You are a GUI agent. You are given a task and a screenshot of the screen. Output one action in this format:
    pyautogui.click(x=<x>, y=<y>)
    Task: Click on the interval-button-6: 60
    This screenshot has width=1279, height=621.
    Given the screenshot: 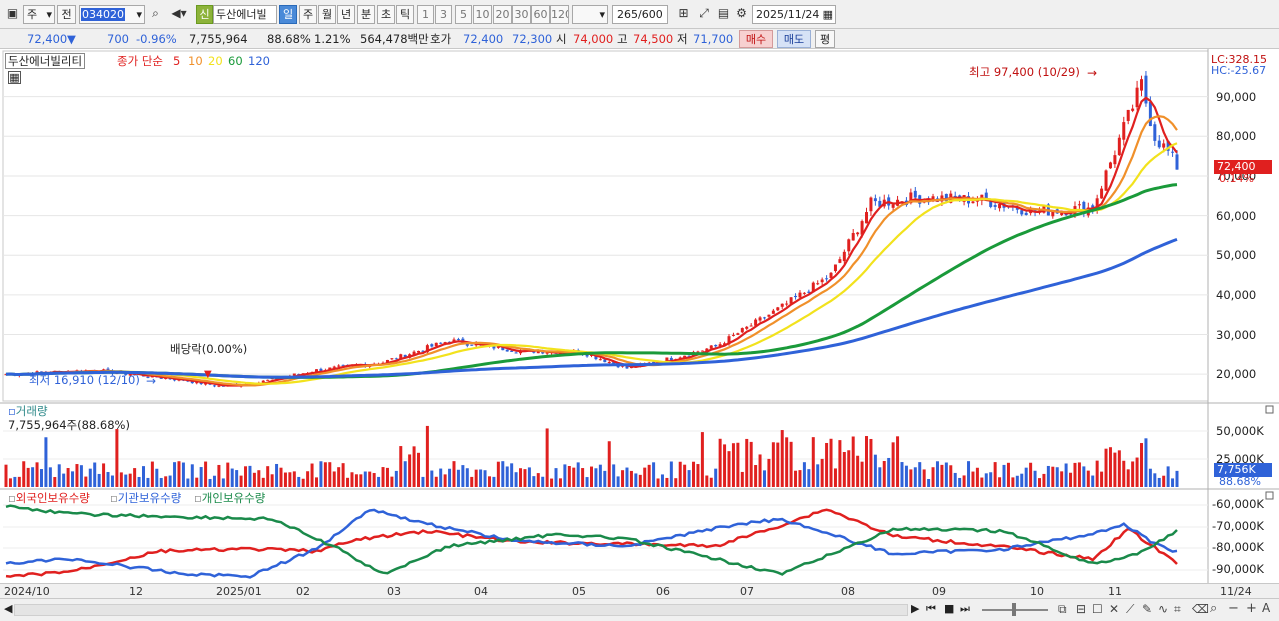 What is the action you would take?
    pyautogui.click(x=540, y=14)
    